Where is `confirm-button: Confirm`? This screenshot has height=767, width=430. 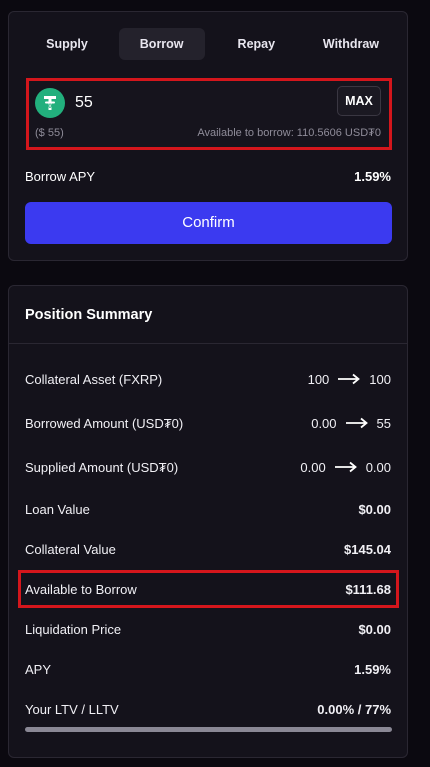
confirm-button: Confirm is located at coordinates (208, 223).